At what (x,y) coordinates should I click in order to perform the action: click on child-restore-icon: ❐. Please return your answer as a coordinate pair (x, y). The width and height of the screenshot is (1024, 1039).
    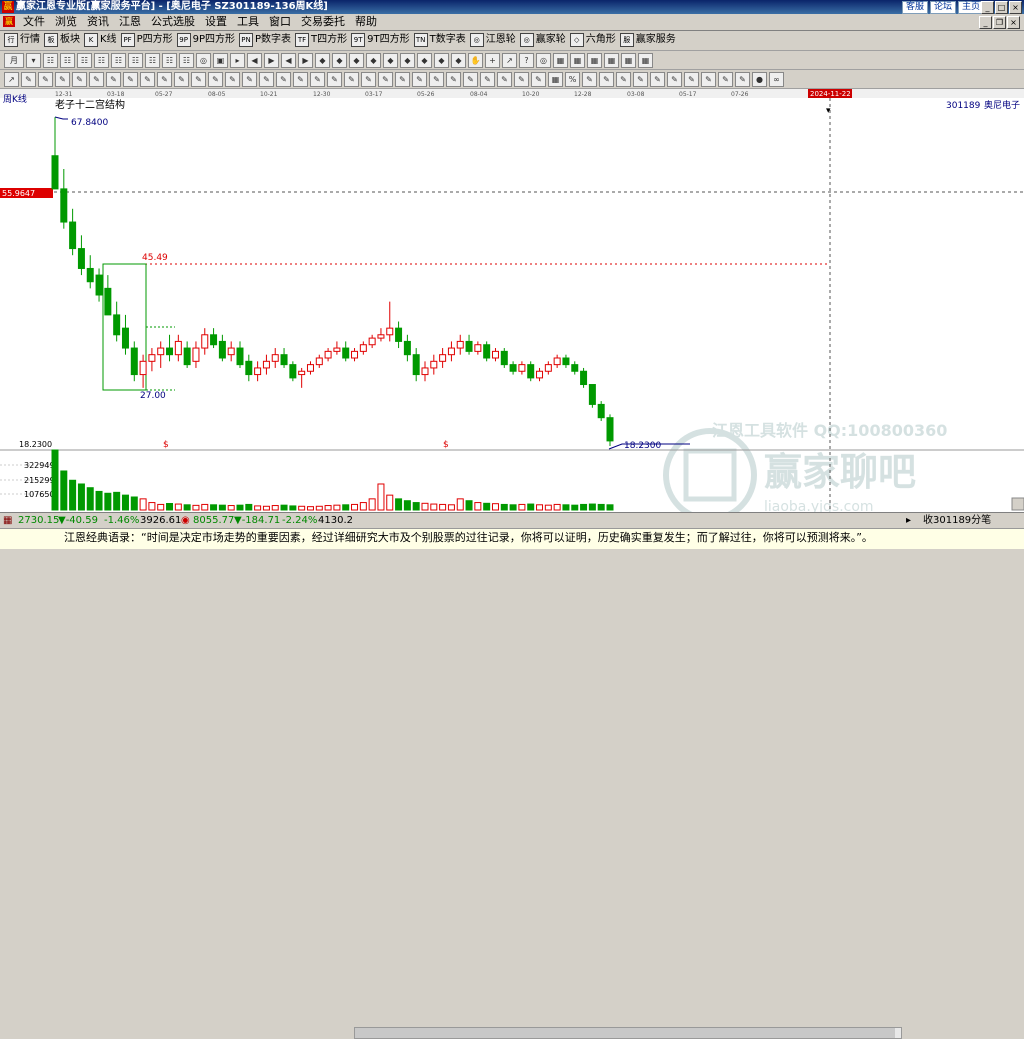
    Looking at the image, I should click on (999, 22).